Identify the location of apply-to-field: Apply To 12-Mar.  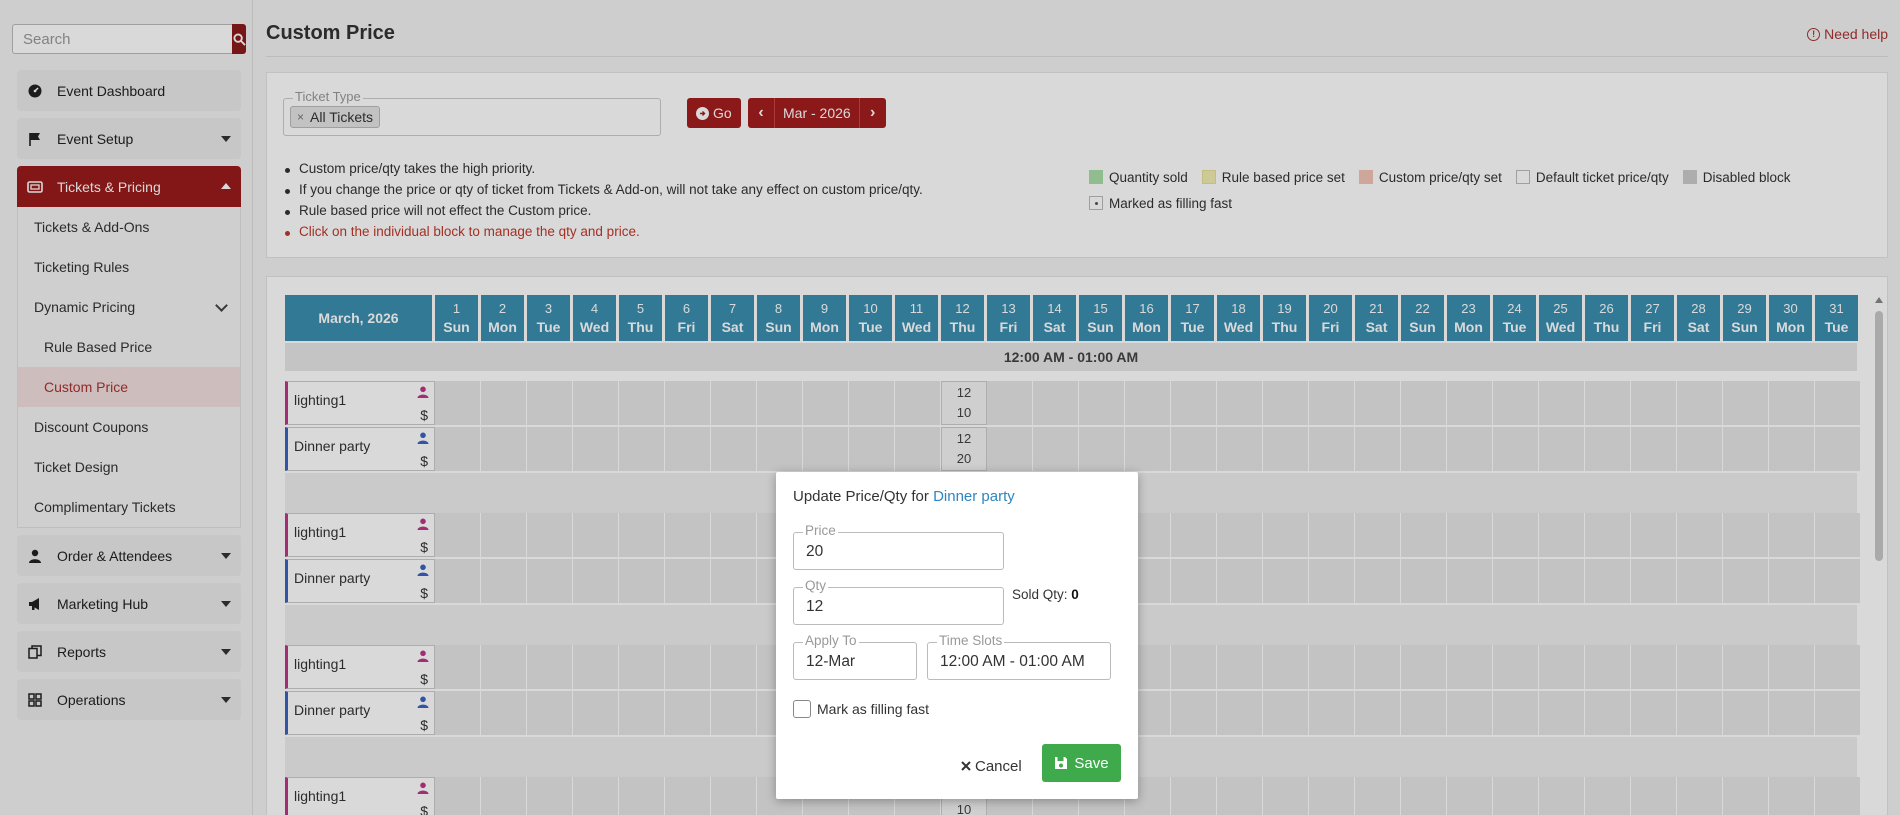
(855, 656).